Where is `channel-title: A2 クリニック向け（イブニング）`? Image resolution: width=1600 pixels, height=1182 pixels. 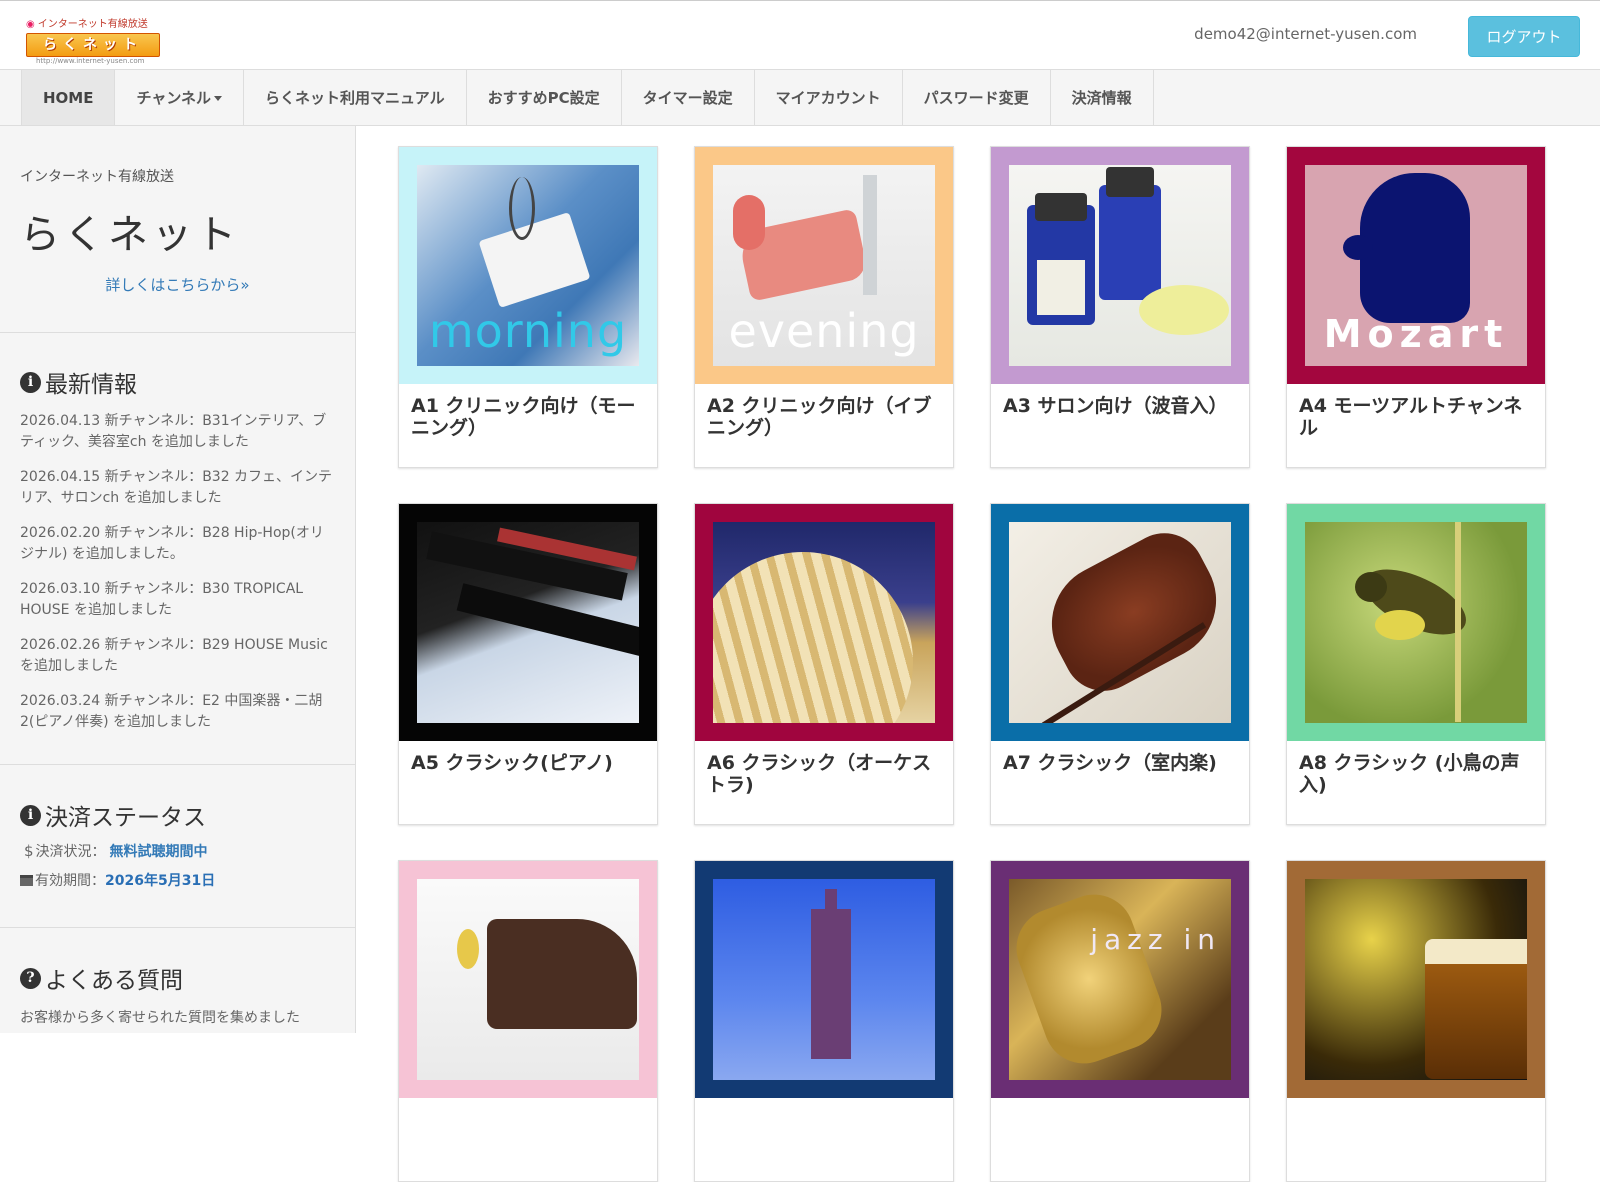
channel-title: A2 クリニック向け（イブニング） is located at coordinates (819, 417).